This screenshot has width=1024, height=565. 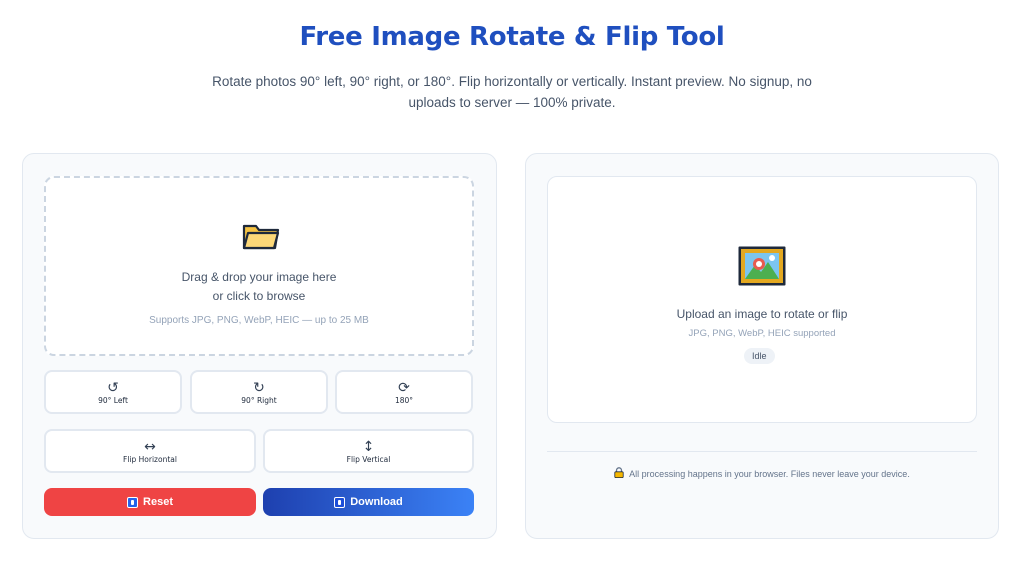 I want to click on rotate-left-button: ↺ 90° Left, so click(x=113, y=392).